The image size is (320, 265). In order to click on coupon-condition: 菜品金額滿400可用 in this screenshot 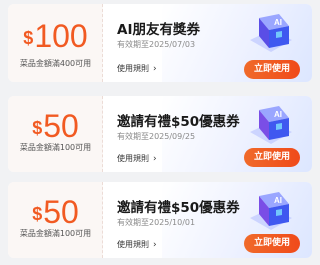, I will do `click(55, 63)`.